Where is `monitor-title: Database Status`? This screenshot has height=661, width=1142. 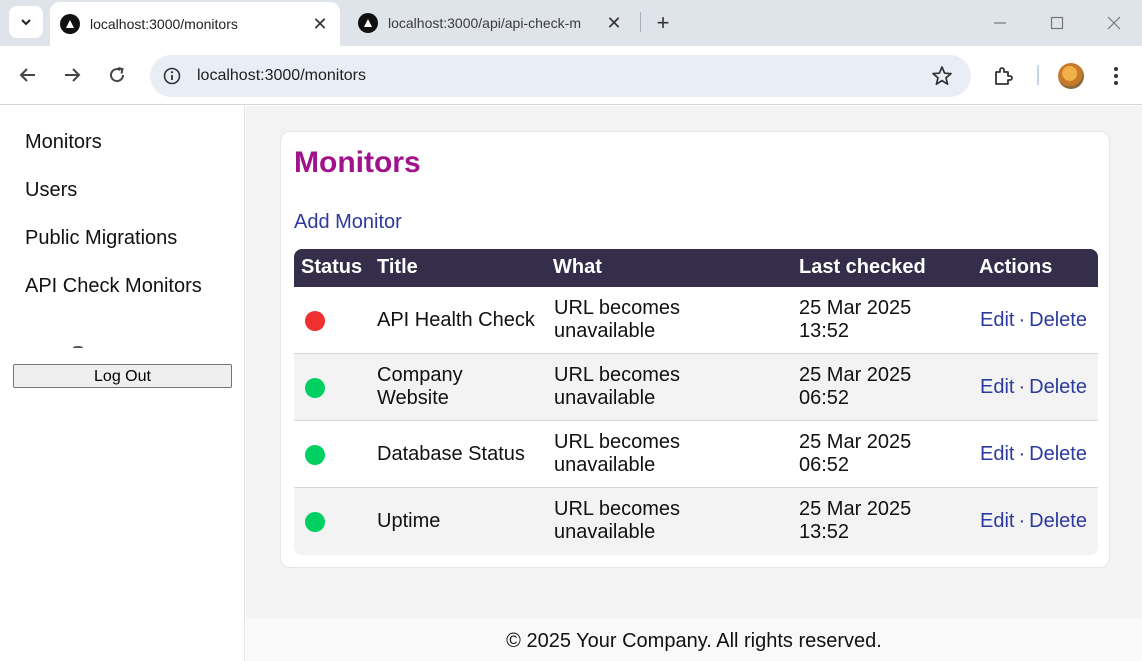 monitor-title: Database Status is located at coordinates (451, 454).